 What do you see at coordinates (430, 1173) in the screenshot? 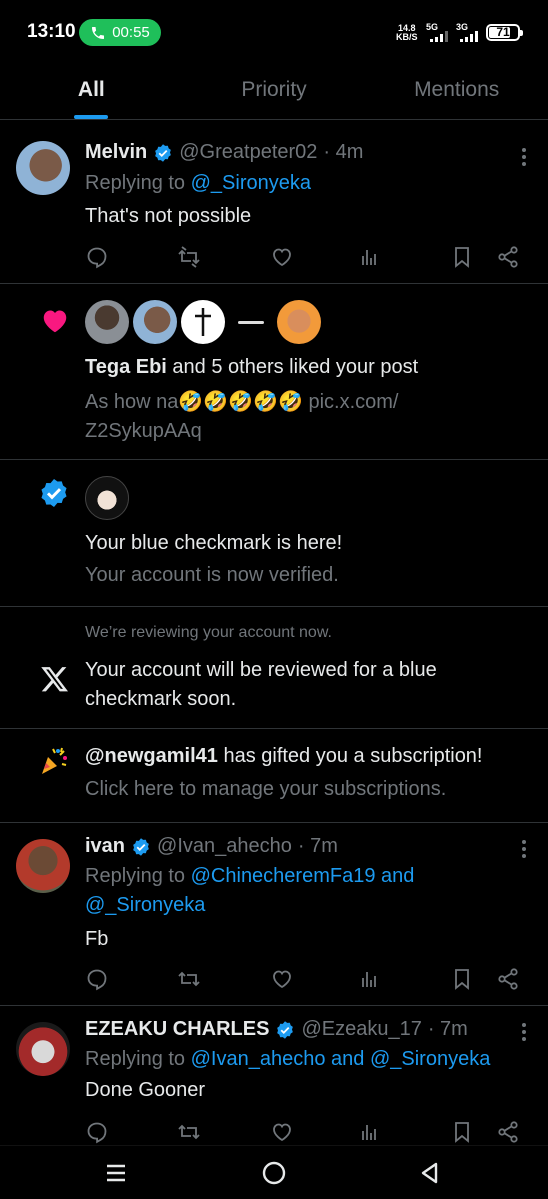
I see `back-icon` at bounding box center [430, 1173].